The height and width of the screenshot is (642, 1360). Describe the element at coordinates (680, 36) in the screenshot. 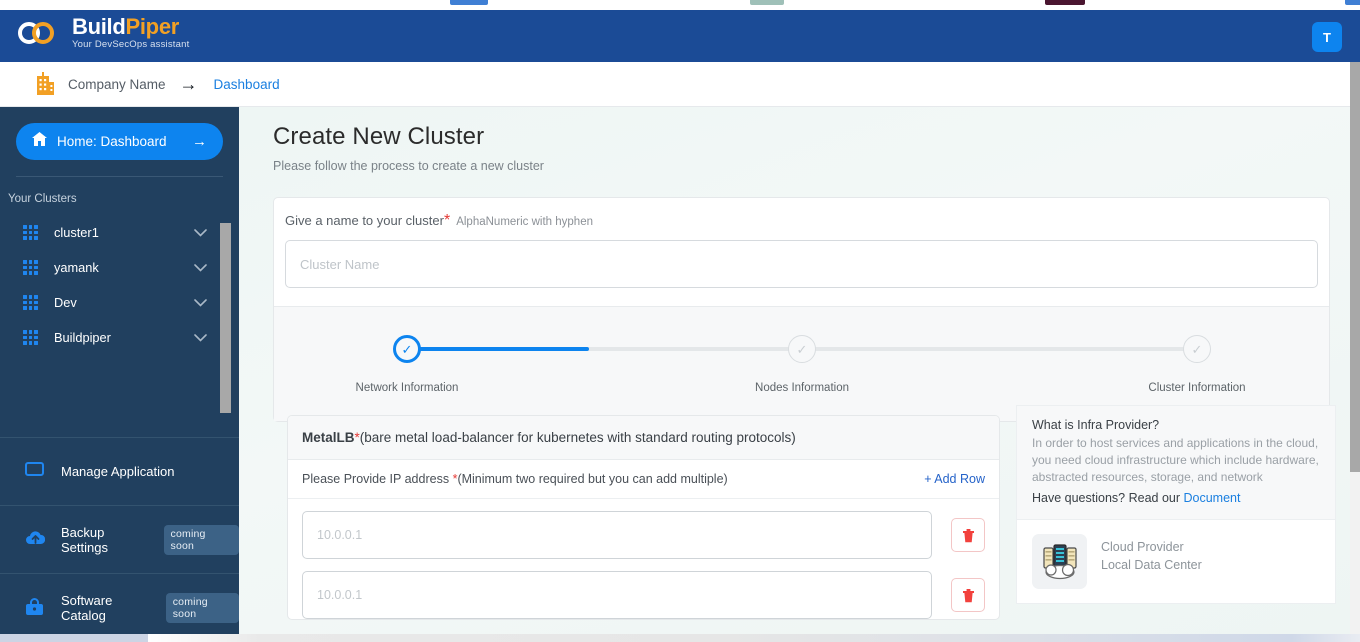

I see `top-navbar: BuildPiper Your DevSecOps assistant T` at that location.